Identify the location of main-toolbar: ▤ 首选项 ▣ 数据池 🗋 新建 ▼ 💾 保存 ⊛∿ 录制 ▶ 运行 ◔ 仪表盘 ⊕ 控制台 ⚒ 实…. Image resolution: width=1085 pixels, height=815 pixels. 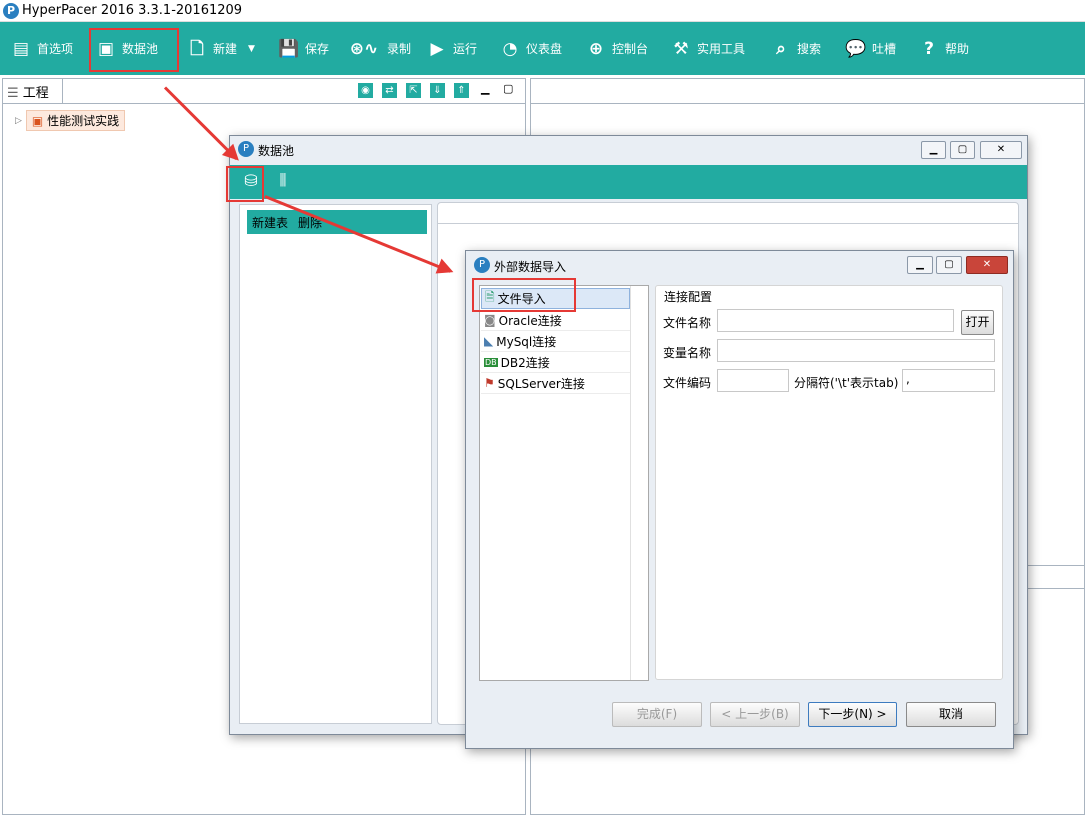
(542, 48).